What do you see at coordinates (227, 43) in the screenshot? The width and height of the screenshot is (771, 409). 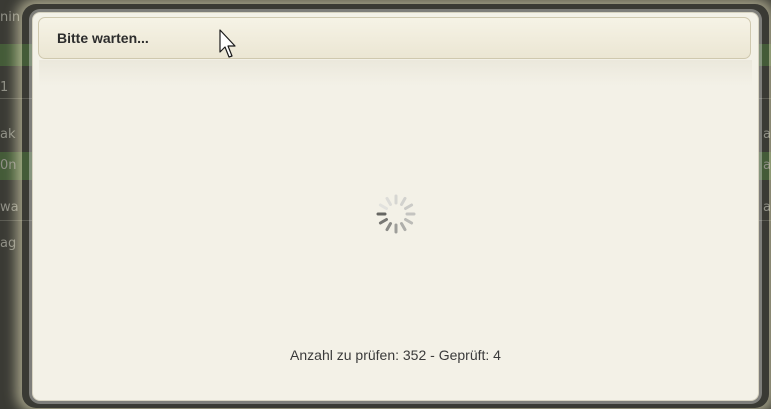 I see `mouse-pointer-icon` at bounding box center [227, 43].